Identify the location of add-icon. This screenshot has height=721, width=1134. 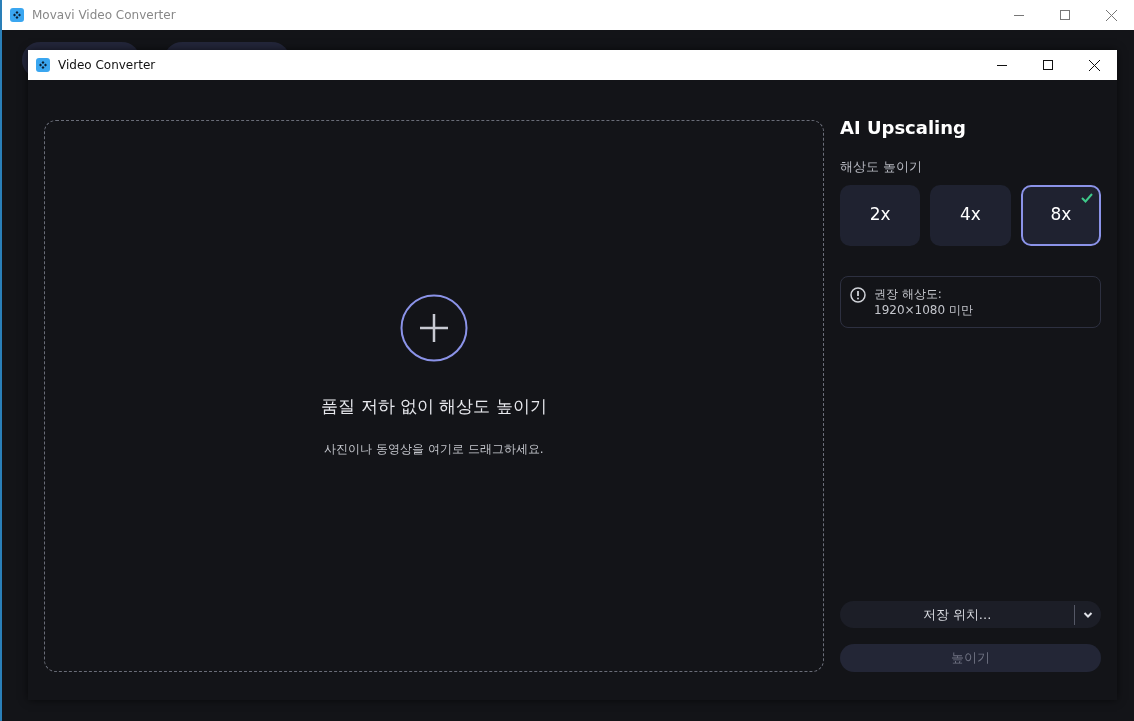
(434, 328).